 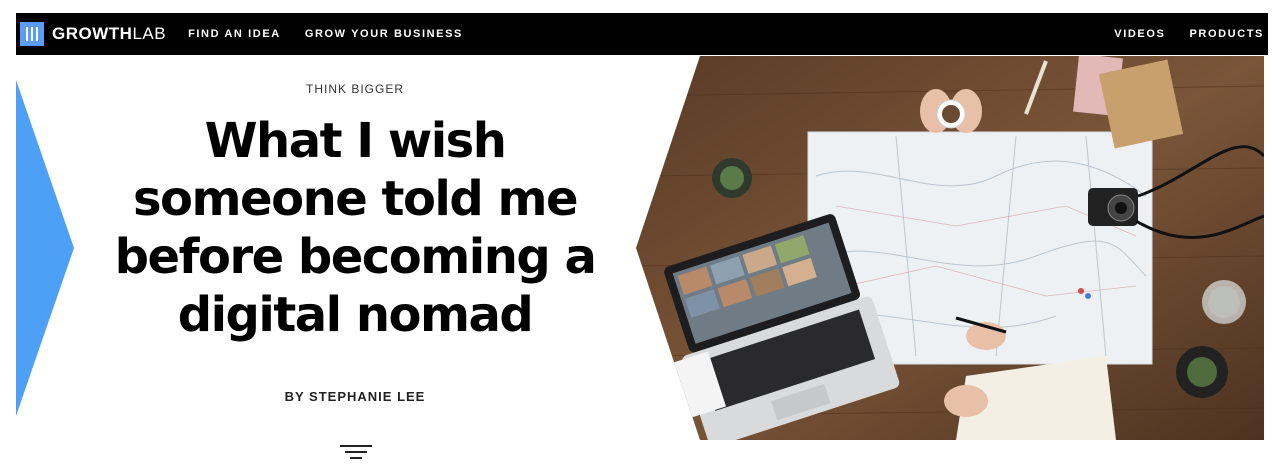 I want to click on logo-text: GROWTHLAB, so click(x=109, y=34).